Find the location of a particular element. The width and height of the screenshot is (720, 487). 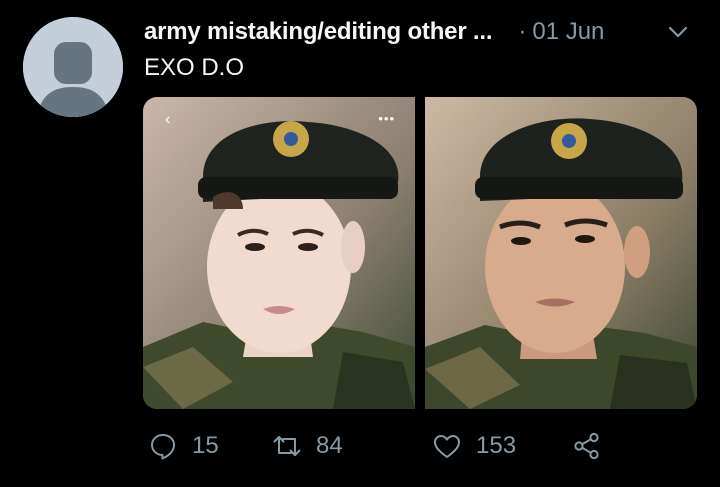

default-avatar-icon is located at coordinates (73, 67).